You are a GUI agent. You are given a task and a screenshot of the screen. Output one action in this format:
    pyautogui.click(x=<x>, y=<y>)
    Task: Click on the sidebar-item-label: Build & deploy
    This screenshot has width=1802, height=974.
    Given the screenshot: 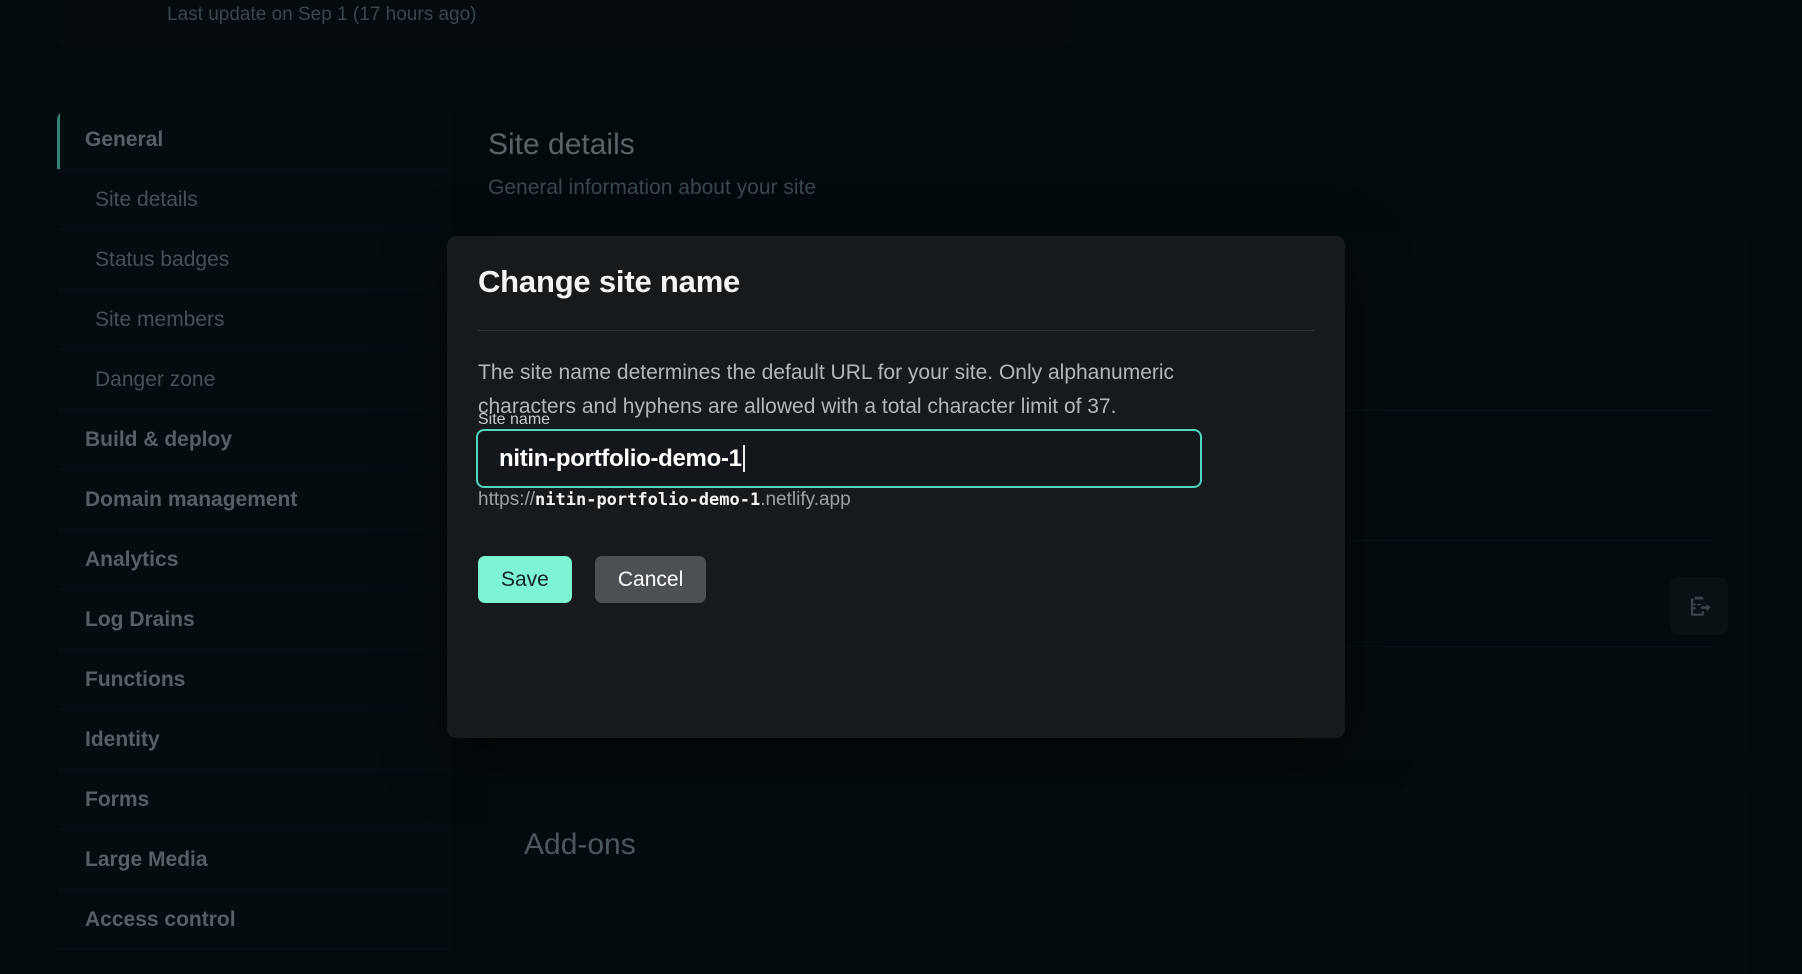 What is the action you would take?
    pyautogui.click(x=158, y=439)
    